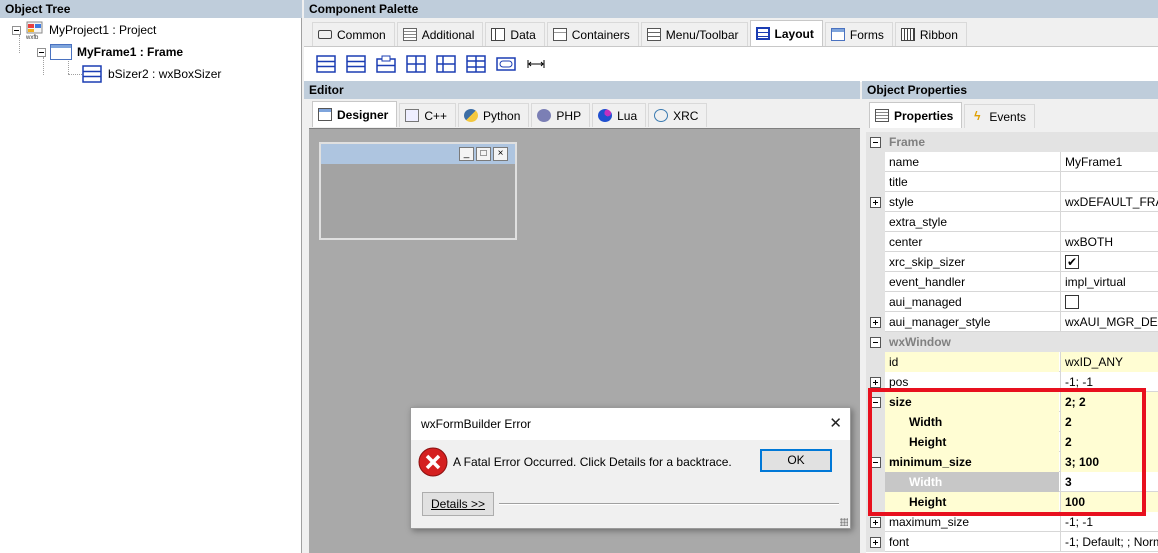 The height and width of the screenshot is (553, 1158). Describe the element at coordinates (561, 115) in the screenshot. I see `tab-php: PHP` at that location.